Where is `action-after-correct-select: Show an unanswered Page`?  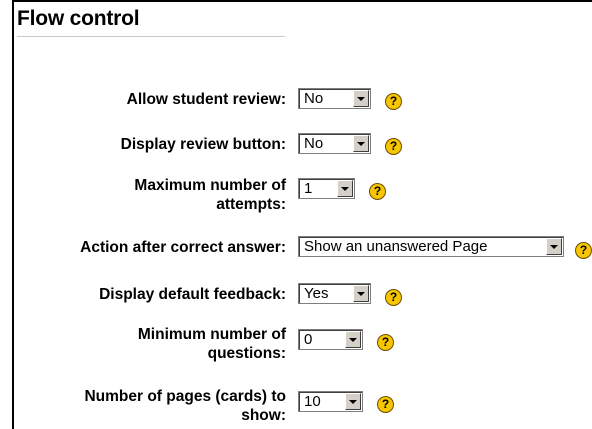
action-after-correct-select: Show an unanswered Page is located at coordinates (431, 246).